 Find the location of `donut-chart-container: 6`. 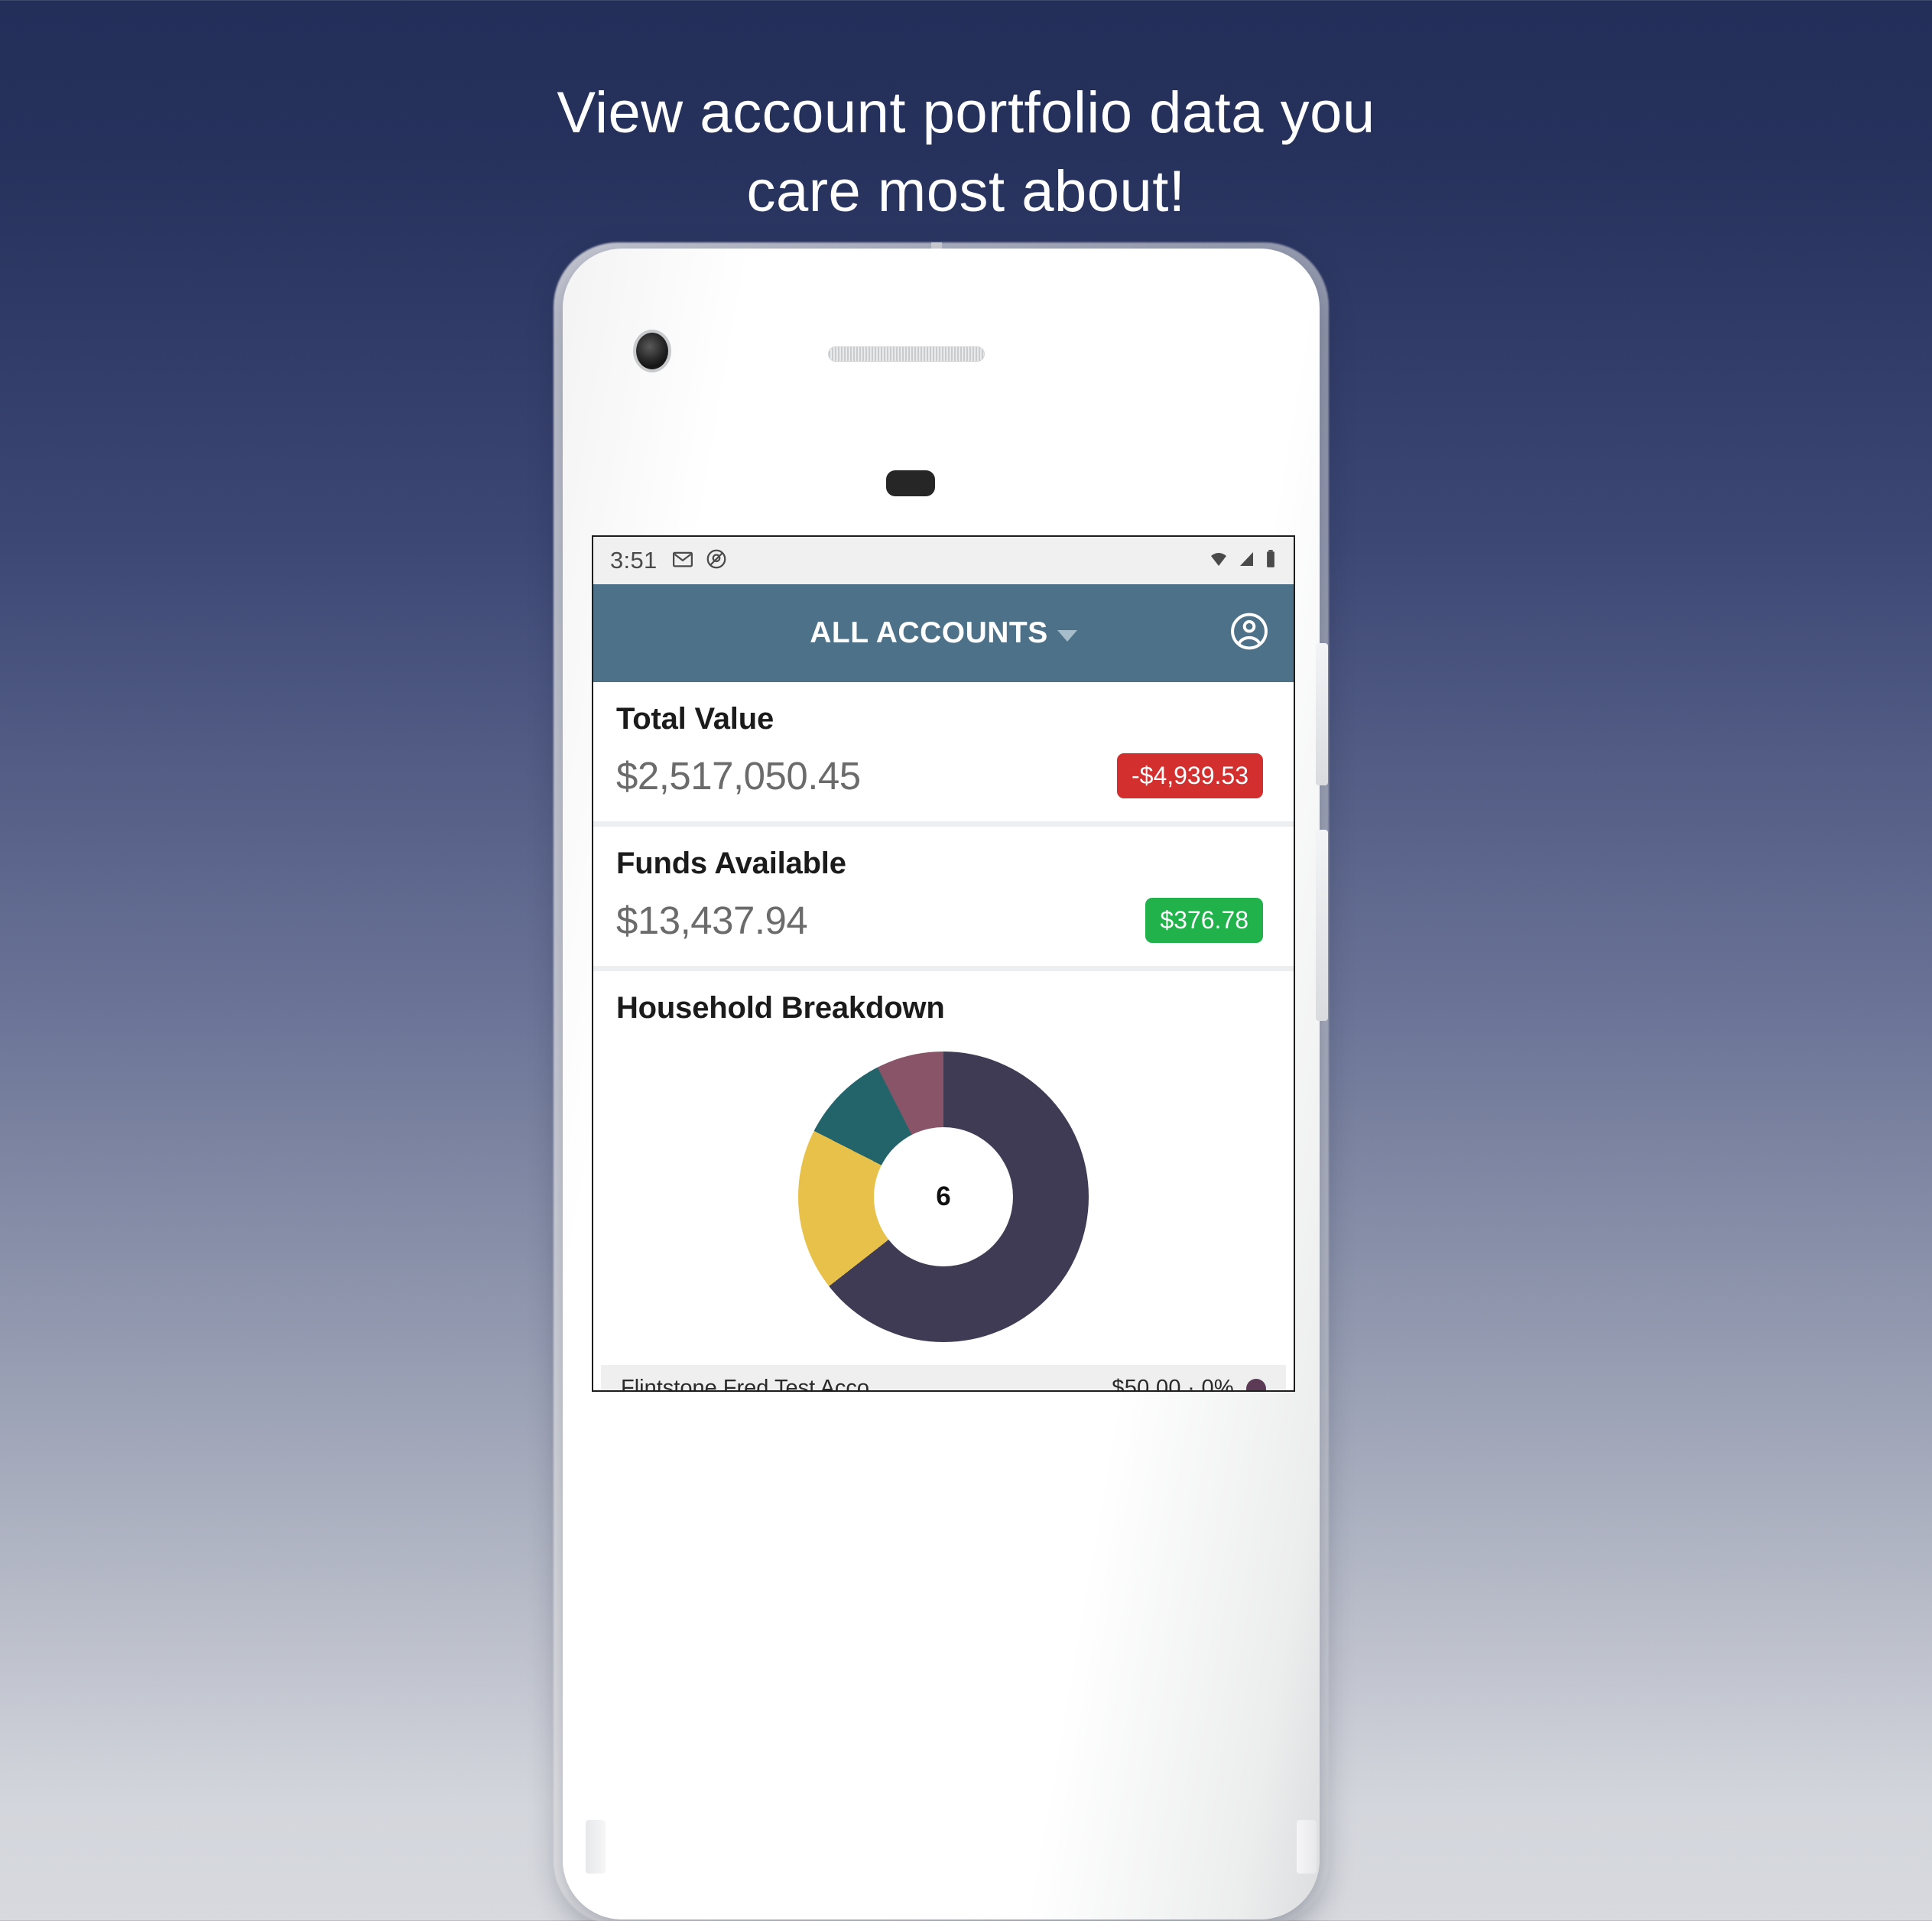

donut-chart-container: 6 is located at coordinates (943, 1196).